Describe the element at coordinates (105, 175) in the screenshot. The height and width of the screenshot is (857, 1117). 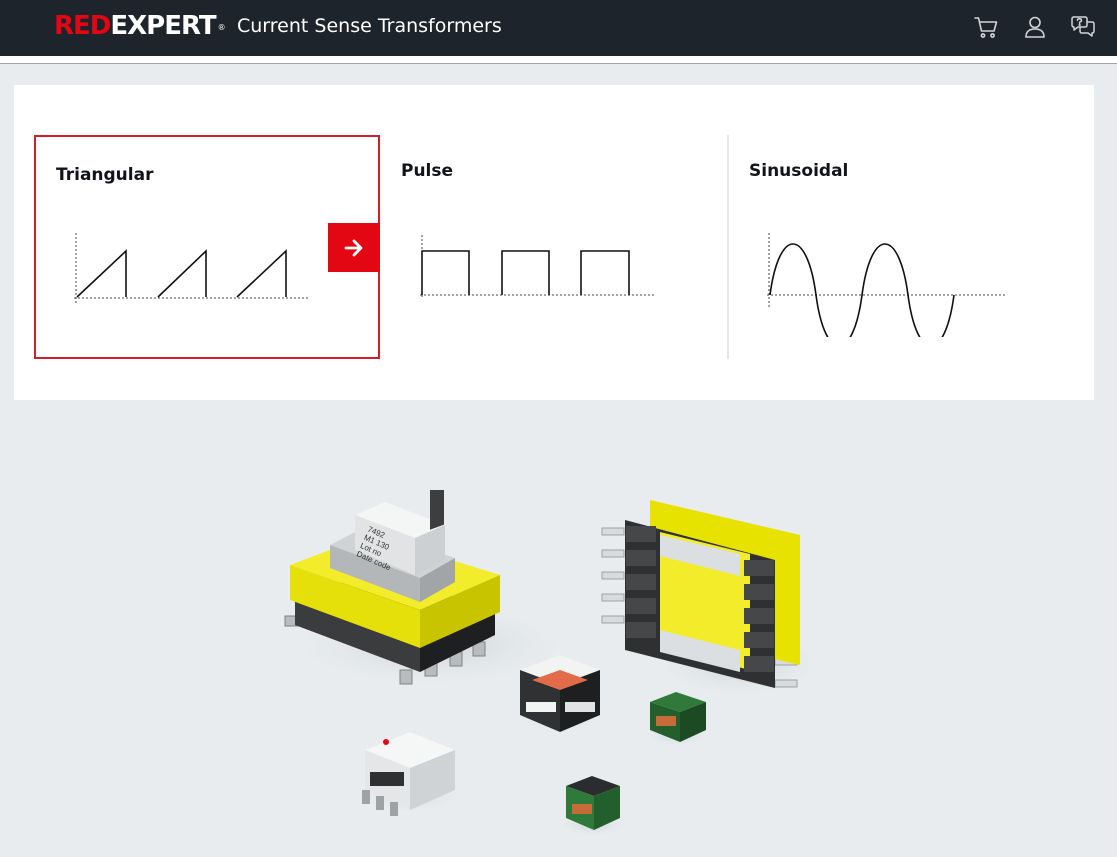
I see `card-title-triangular: Triangular` at that location.